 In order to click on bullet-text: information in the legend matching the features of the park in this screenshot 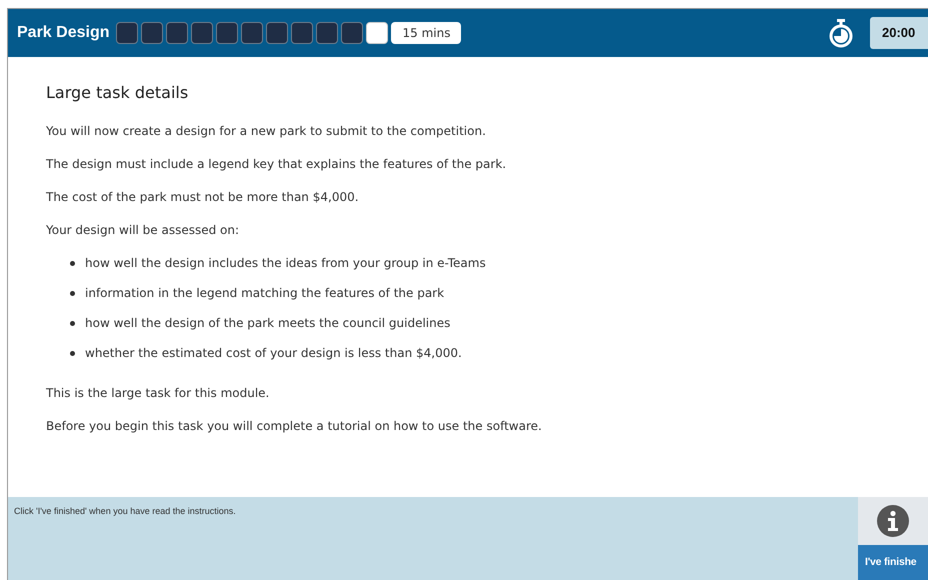, I will do `click(264, 293)`.